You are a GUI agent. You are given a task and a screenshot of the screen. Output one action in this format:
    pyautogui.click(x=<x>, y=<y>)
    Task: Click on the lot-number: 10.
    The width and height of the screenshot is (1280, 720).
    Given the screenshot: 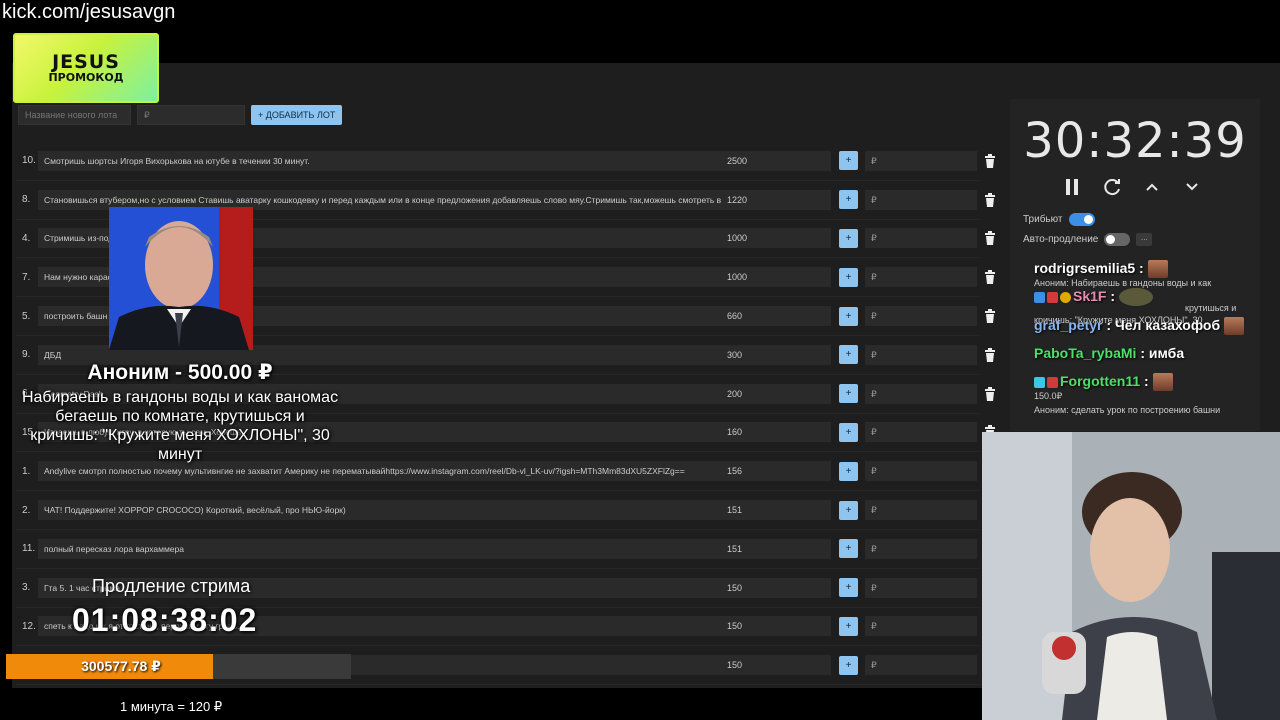 What is the action you would take?
    pyautogui.click(x=29, y=161)
    